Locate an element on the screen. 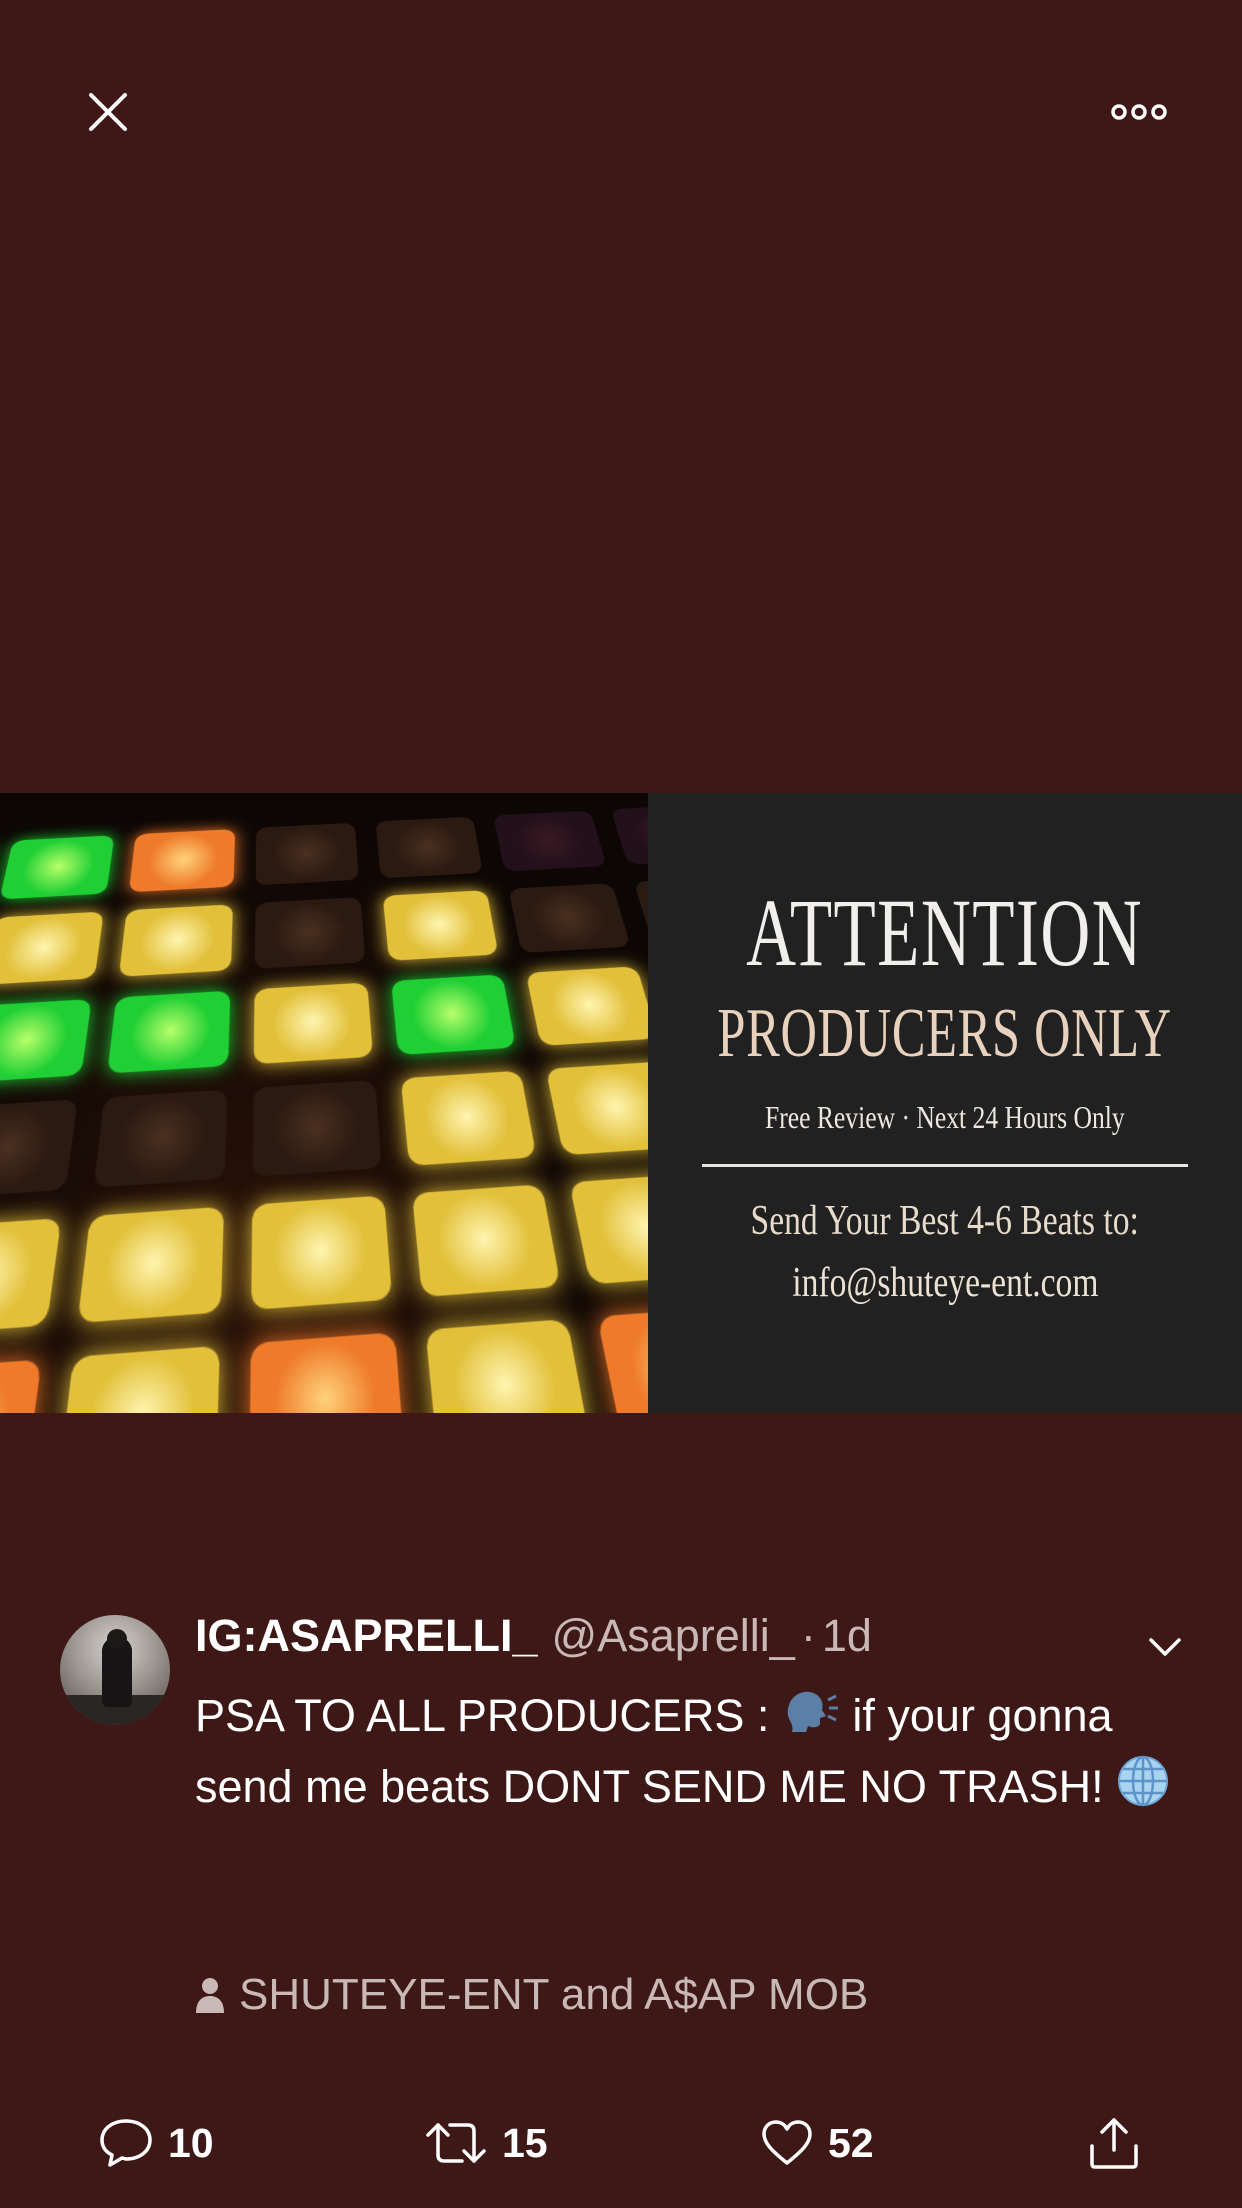 The width and height of the screenshot is (1242, 2208). more-horizontal-icon is located at coordinates (1139, 112).